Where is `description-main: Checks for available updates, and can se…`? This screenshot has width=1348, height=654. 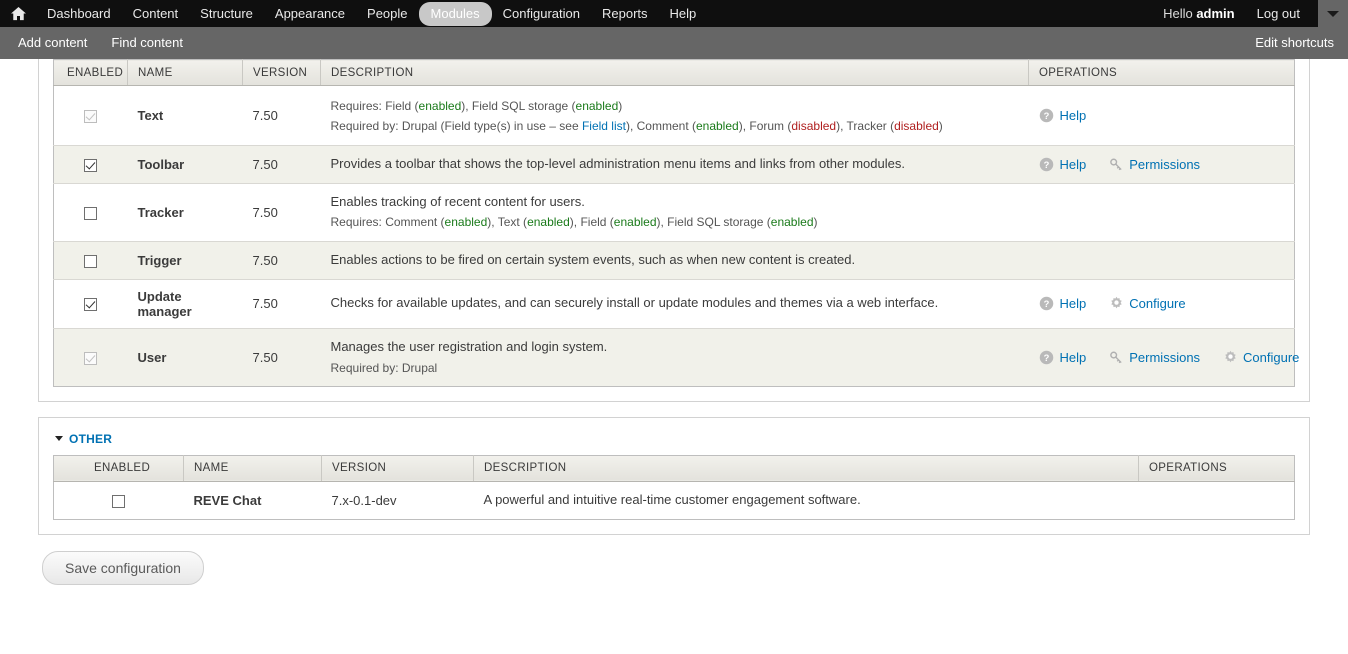
description-main: Checks for available updates, and can se… is located at coordinates (634, 303).